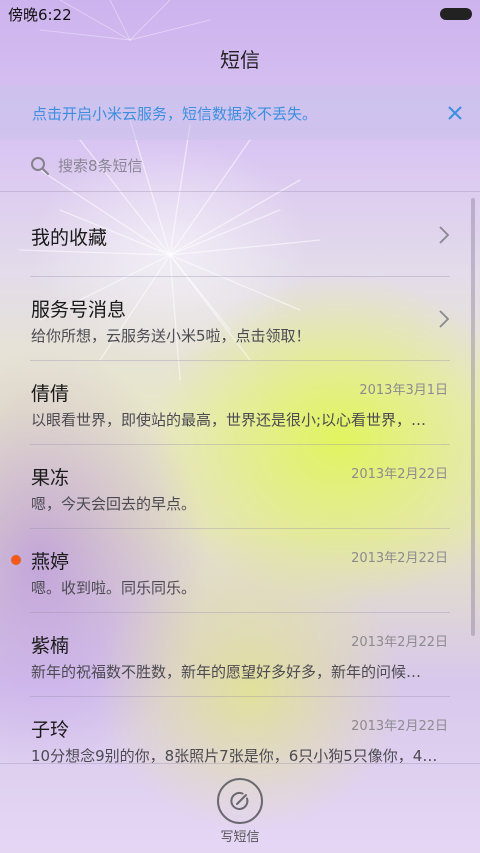 The image size is (480, 853). I want to click on close-icon, so click(455, 113).